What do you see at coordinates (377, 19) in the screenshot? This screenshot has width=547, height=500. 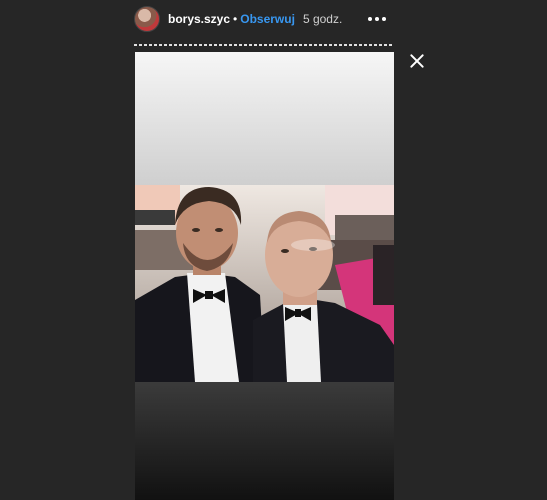 I see `more-options-icon` at bounding box center [377, 19].